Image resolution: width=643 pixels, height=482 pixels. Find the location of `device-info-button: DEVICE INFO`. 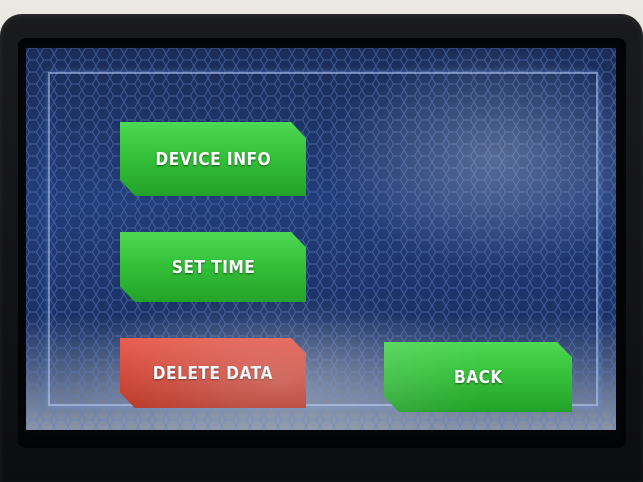

device-info-button: DEVICE INFO is located at coordinates (213, 159).